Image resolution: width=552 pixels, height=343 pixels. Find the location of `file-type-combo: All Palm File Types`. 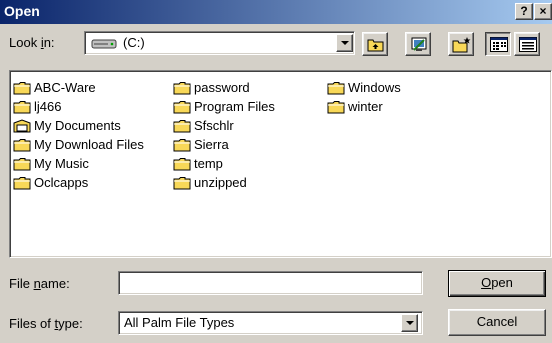

file-type-combo: All Palm File Types is located at coordinates (270, 323).